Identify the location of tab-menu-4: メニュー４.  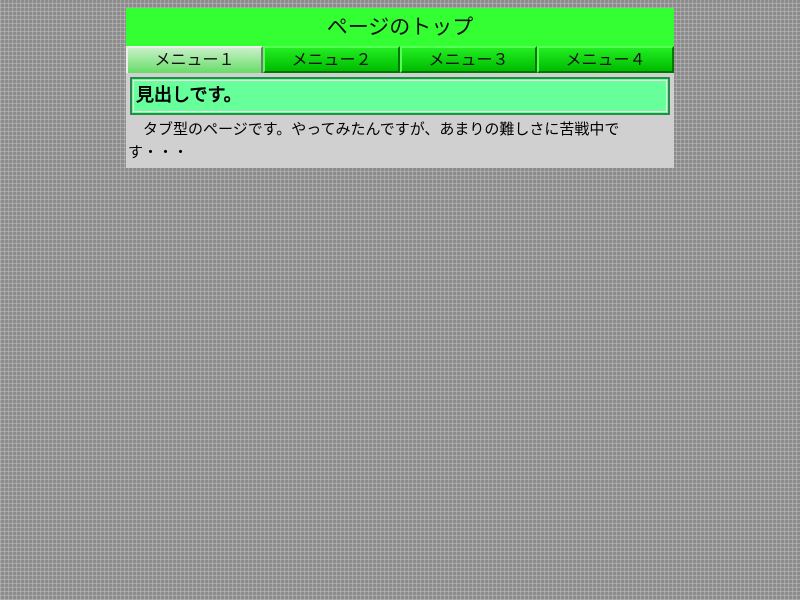
(605, 59).